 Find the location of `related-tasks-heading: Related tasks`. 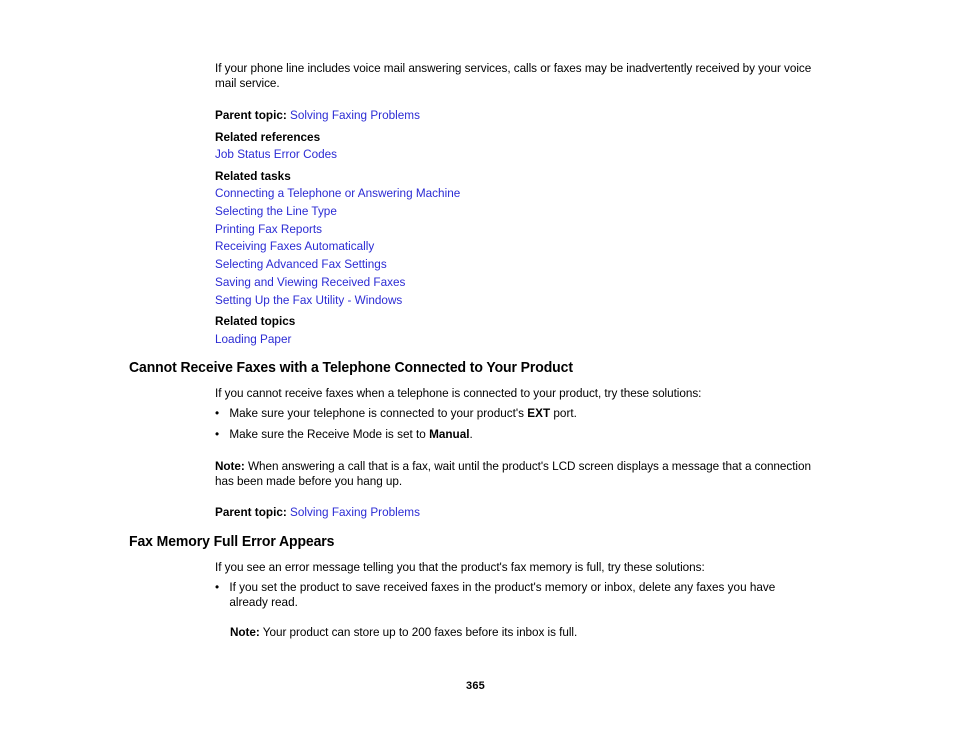

related-tasks-heading: Related tasks is located at coordinates (253, 176).